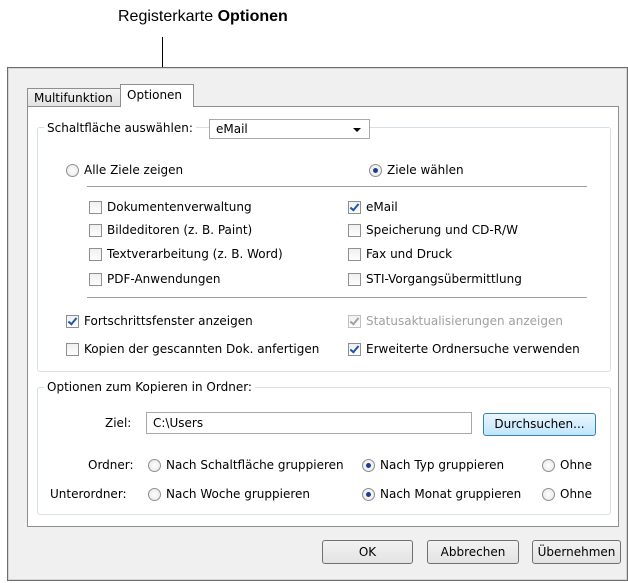 The height and width of the screenshot is (583, 628). What do you see at coordinates (149, 387) in the screenshot?
I see `copy-folder-title: Optionen zum Kopieren in Ordner:` at bounding box center [149, 387].